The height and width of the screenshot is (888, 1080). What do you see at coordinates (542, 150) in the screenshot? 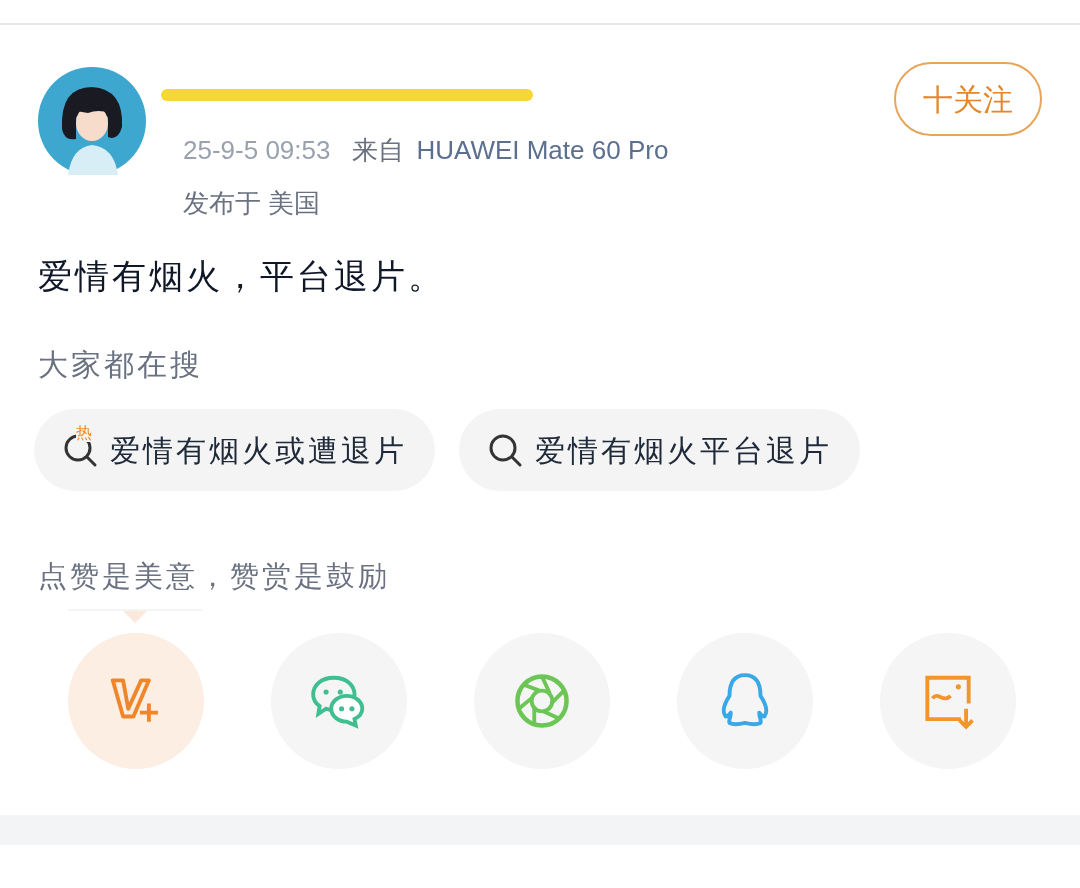
I see `source-link: HUAWEI Mate 60 Pro` at bounding box center [542, 150].